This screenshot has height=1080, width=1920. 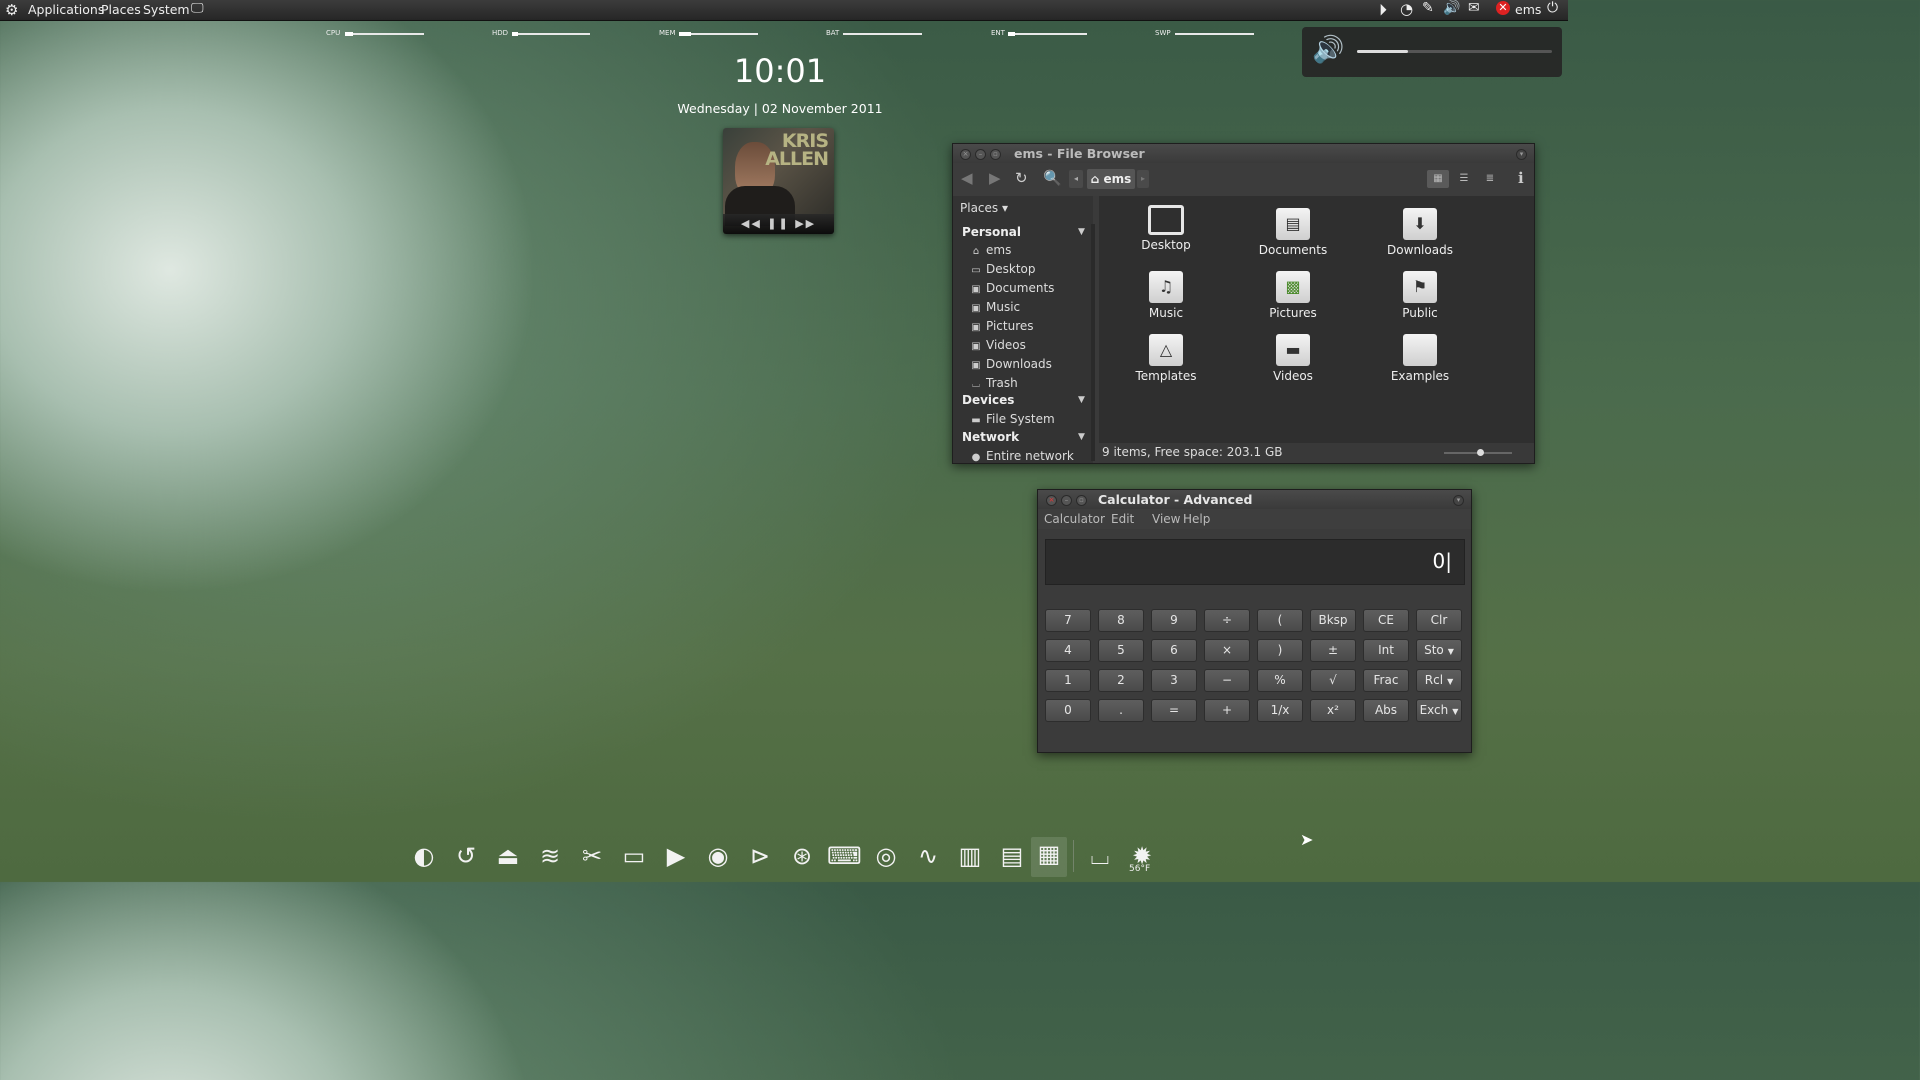 What do you see at coordinates (1386, 620) in the screenshot?
I see `calc-key: CE` at bounding box center [1386, 620].